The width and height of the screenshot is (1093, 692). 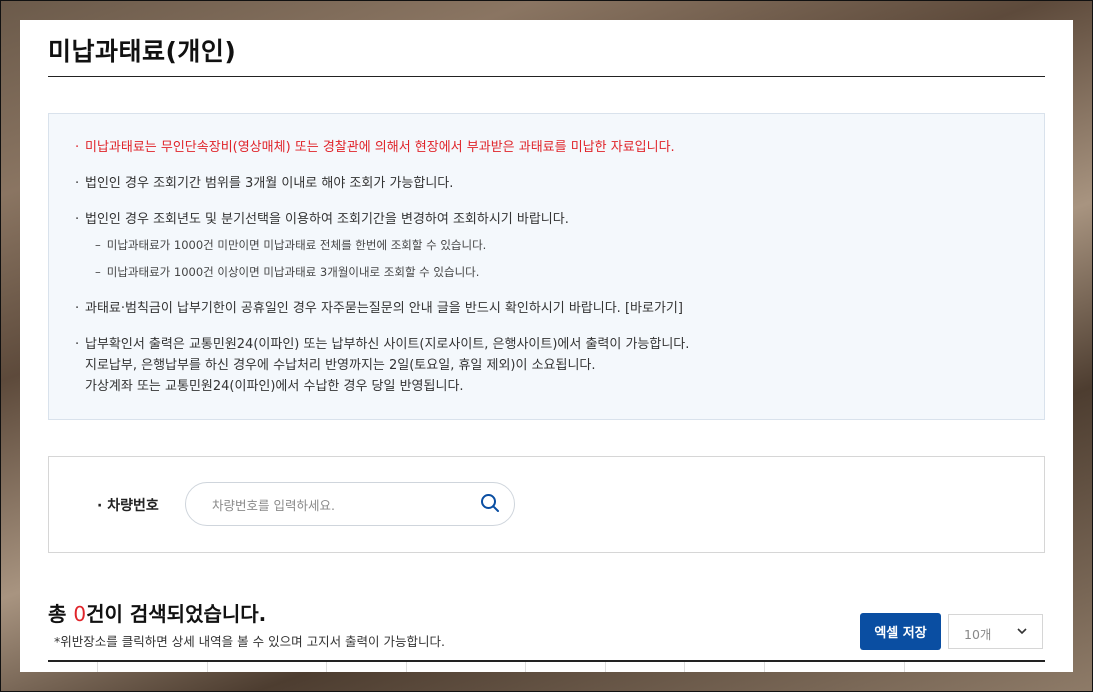 What do you see at coordinates (142, 51) in the screenshot?
I see `page-title: 미납과태료(개인)` at bounding box center [142, 51].